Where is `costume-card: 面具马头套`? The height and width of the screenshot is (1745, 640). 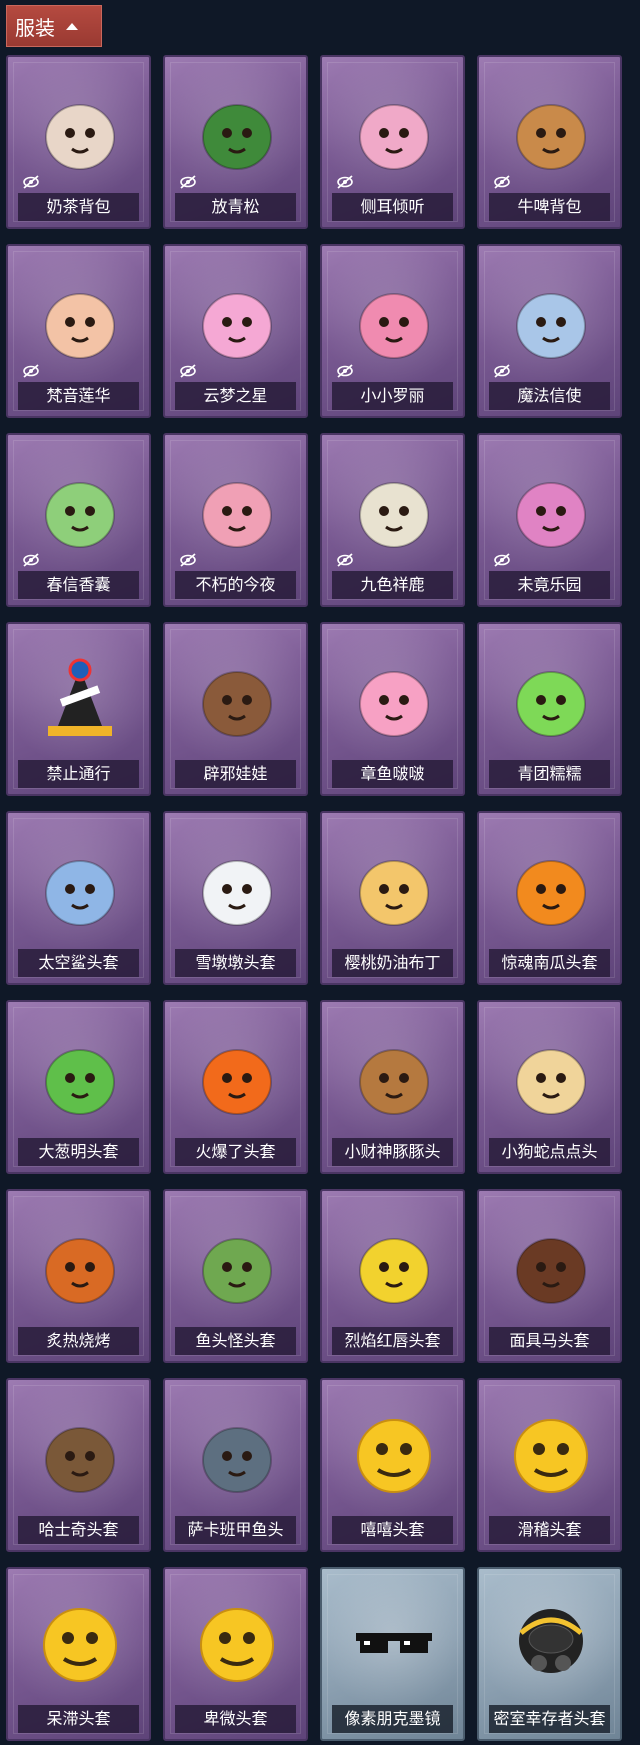
costume-card: 面具马头套 is located at coordinates (549, 1276).